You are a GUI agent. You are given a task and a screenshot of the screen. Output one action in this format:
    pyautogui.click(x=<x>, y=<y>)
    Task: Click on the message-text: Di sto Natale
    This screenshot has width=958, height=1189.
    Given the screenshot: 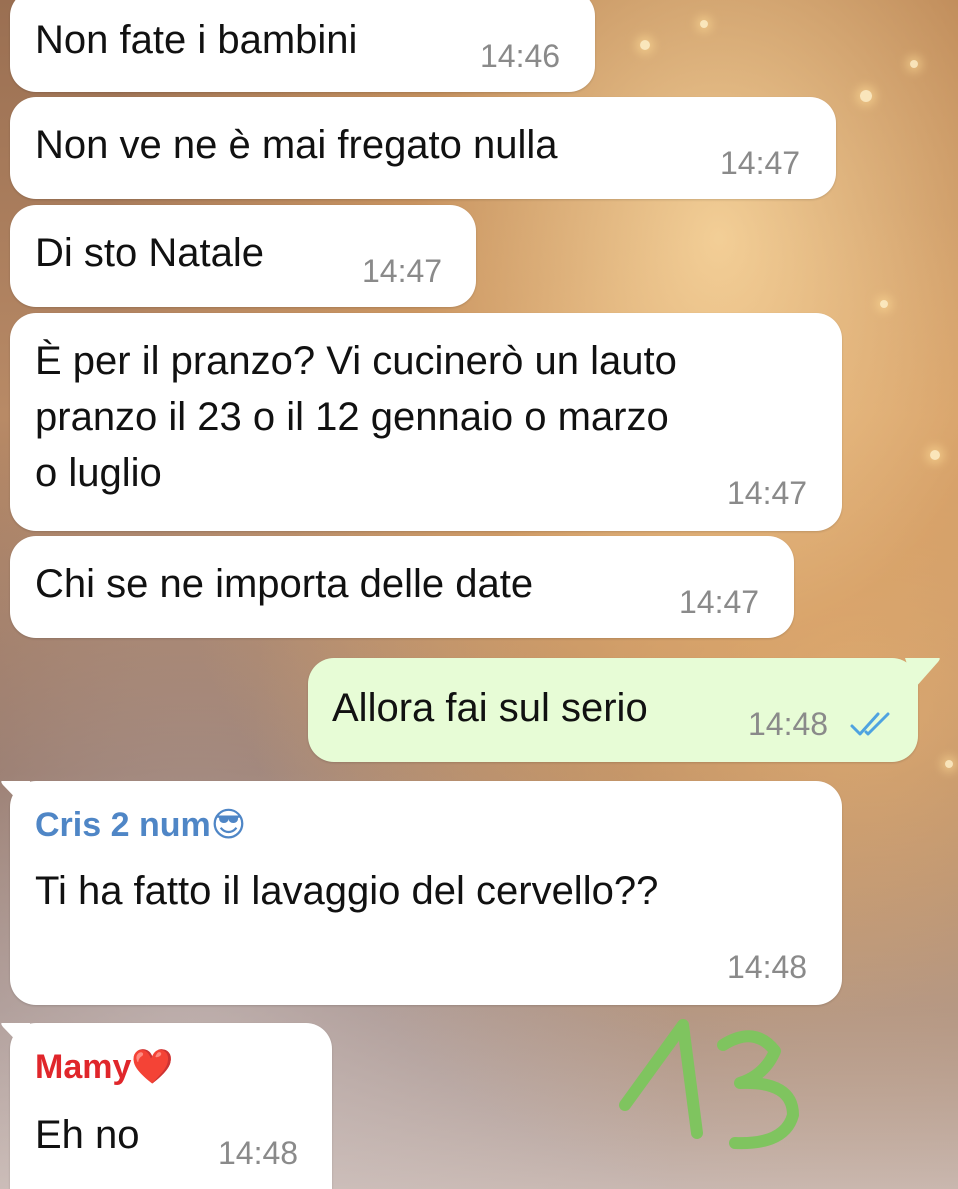 What is the action you would take?
    pyautogui.click(x=149, y=253)
    